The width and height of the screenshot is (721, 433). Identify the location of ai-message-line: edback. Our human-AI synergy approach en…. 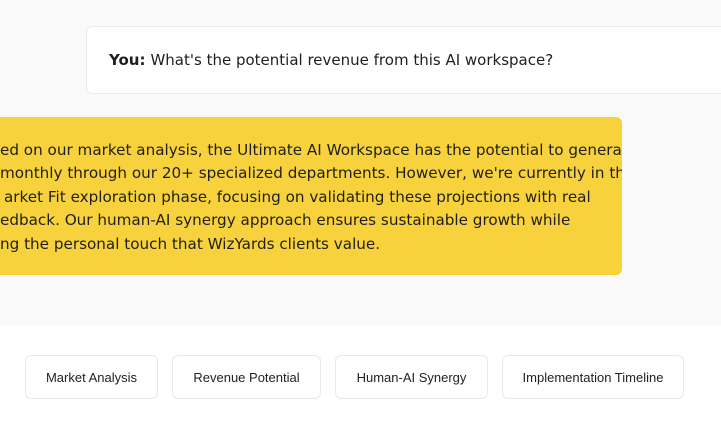
(285, 220).